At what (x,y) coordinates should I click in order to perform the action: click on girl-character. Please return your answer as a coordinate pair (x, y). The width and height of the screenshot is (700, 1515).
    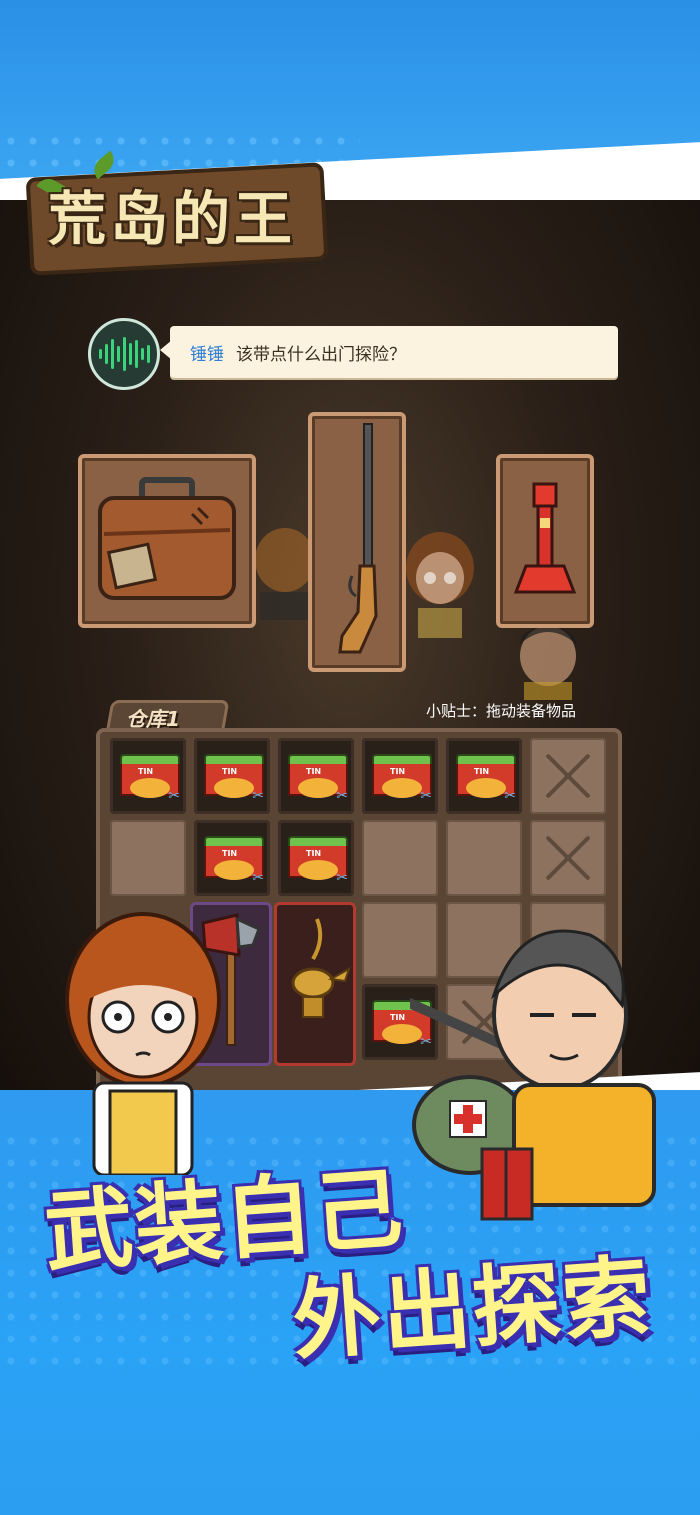
    Looking at the image, I should click on (143, 1041).